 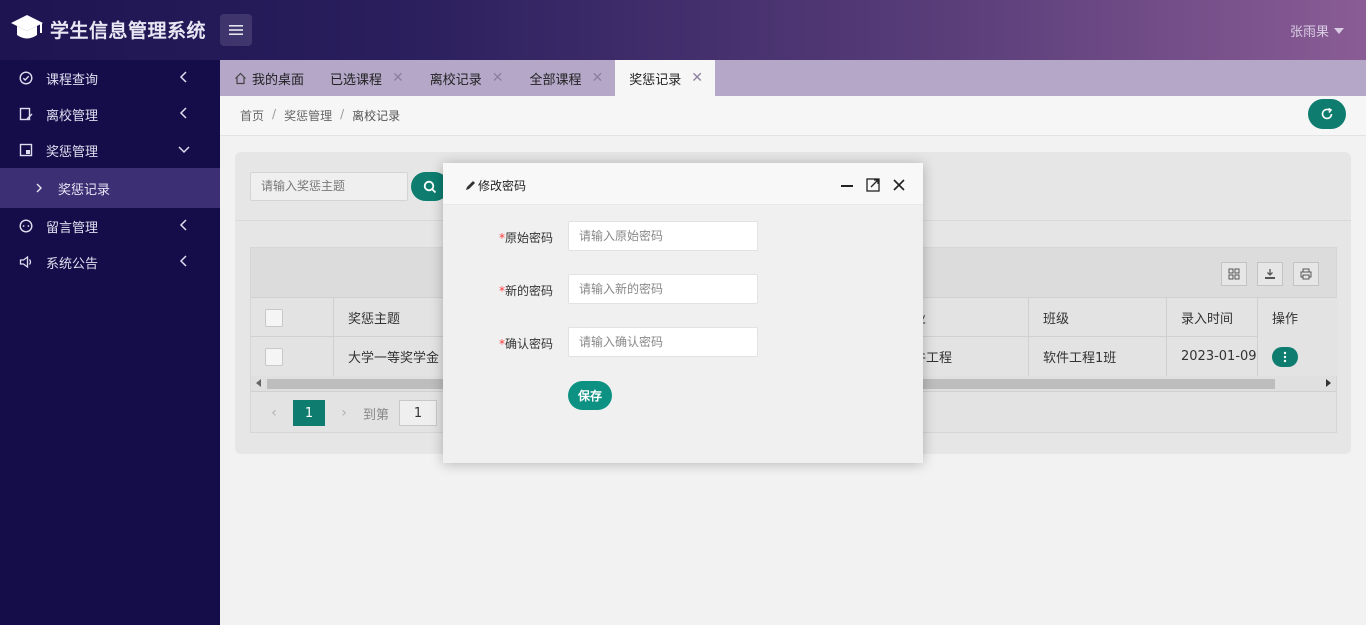 I want to click on tab-reward-records: 奖惩记录 ✕, so click(x=665, y=78).